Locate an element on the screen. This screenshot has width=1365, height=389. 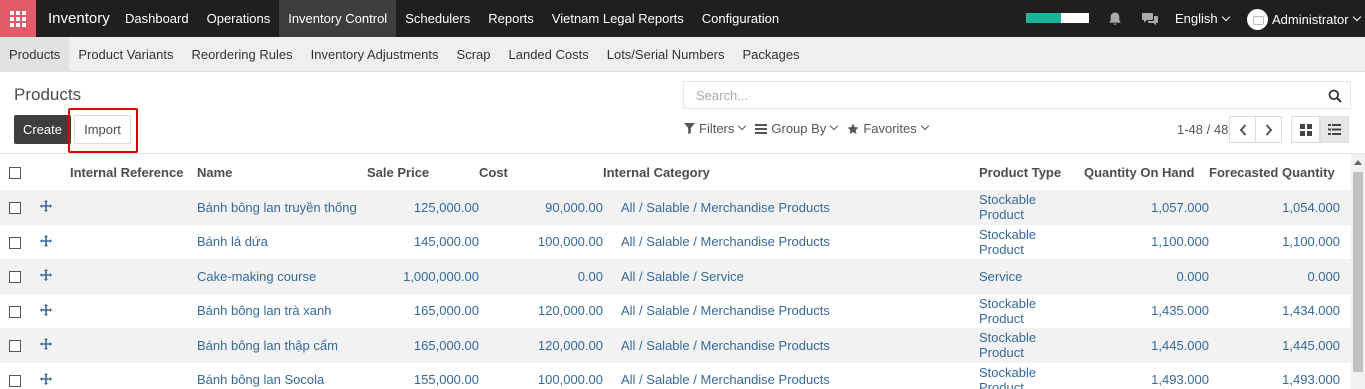
scrollbar-thumb is located at coordinates (1358, 272).